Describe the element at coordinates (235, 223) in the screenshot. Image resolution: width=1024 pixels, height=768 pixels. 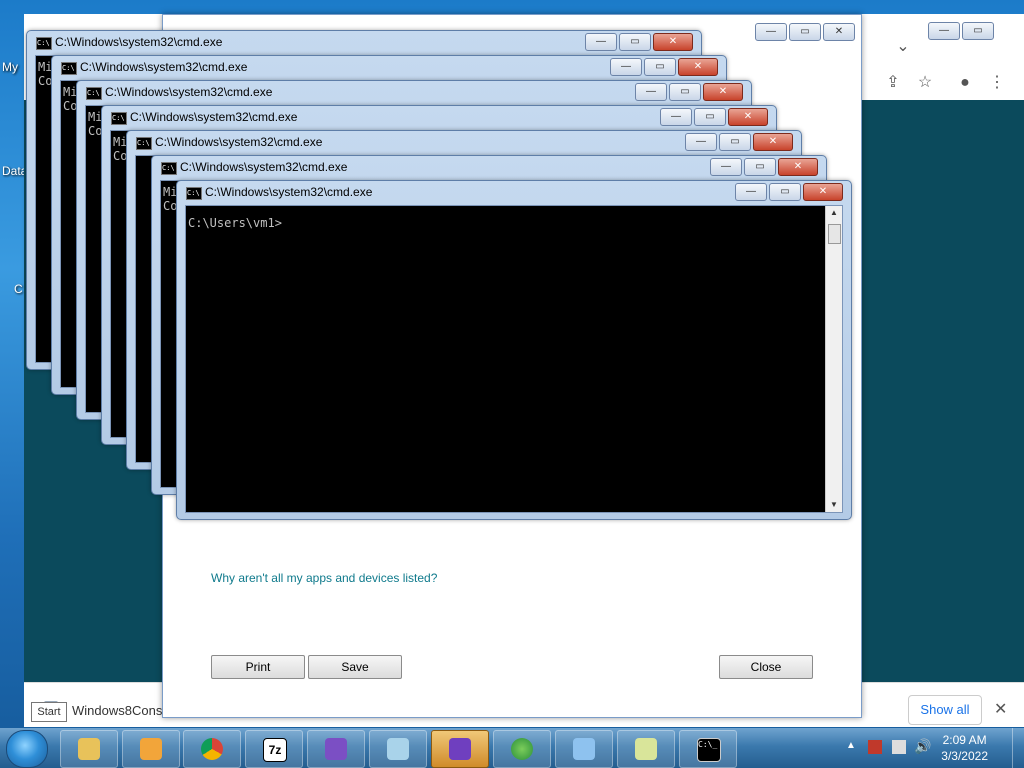
I see `console-prompt: C:\Users\vm1>` at that location.